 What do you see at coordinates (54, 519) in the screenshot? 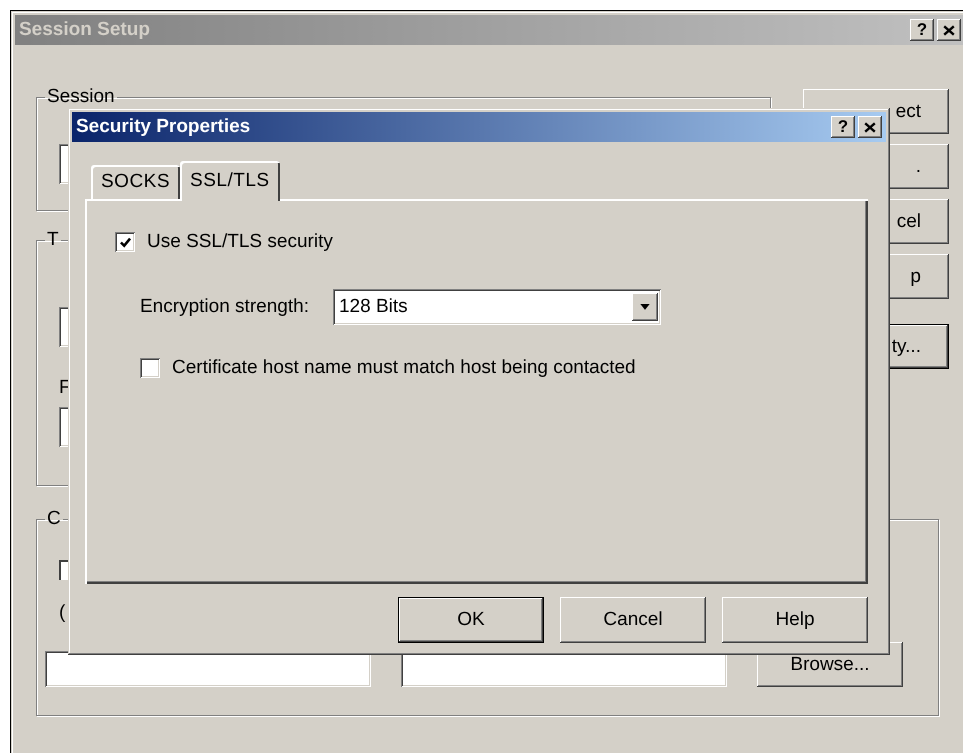
I see `group-label: C` at bounding box center [54, 519].